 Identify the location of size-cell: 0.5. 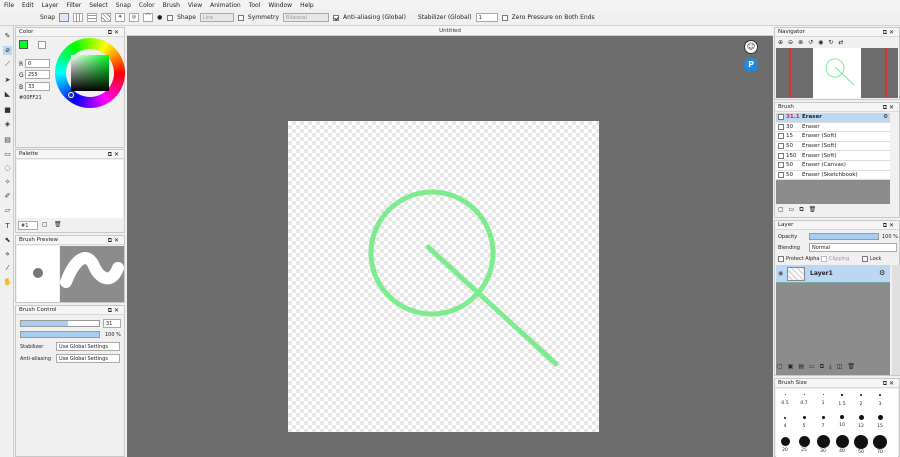
(785, 400).